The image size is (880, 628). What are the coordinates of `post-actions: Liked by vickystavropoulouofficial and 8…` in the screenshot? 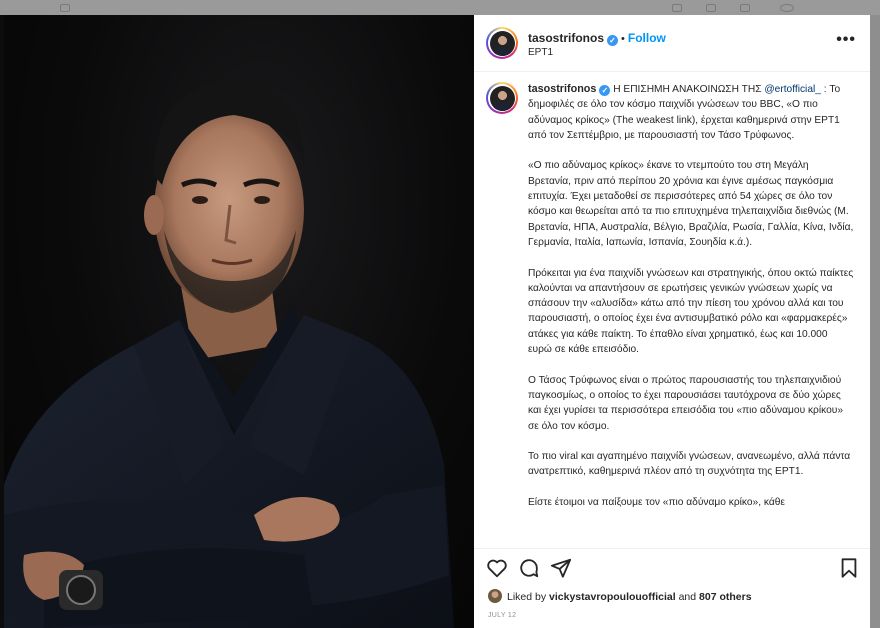 It's located at (672, 588).